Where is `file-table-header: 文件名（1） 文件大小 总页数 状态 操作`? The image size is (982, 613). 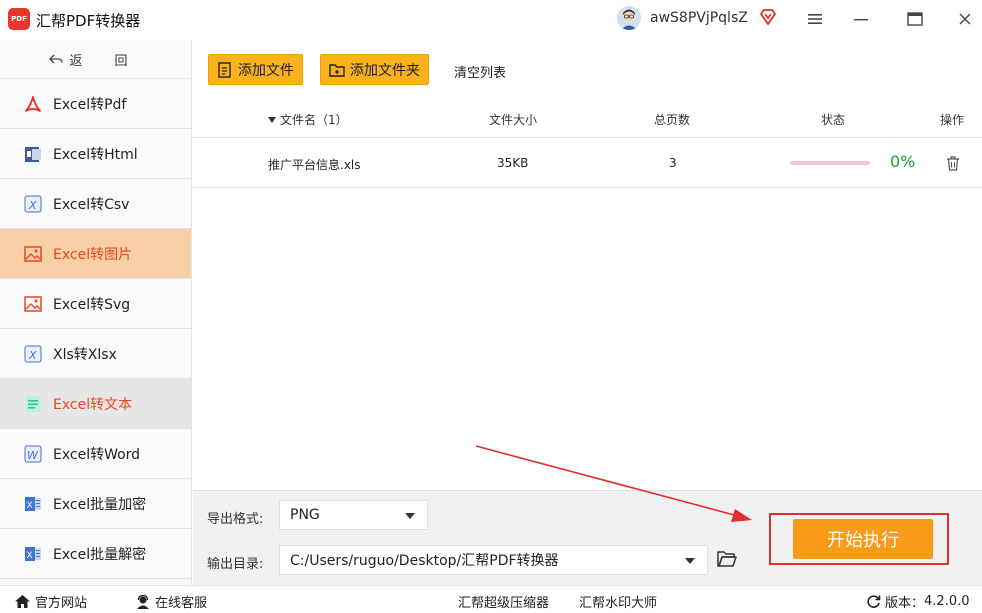 file-table-header: 文件名（1） 文件大小 总页数 状态 操作 is located at coordinates (587, 119).